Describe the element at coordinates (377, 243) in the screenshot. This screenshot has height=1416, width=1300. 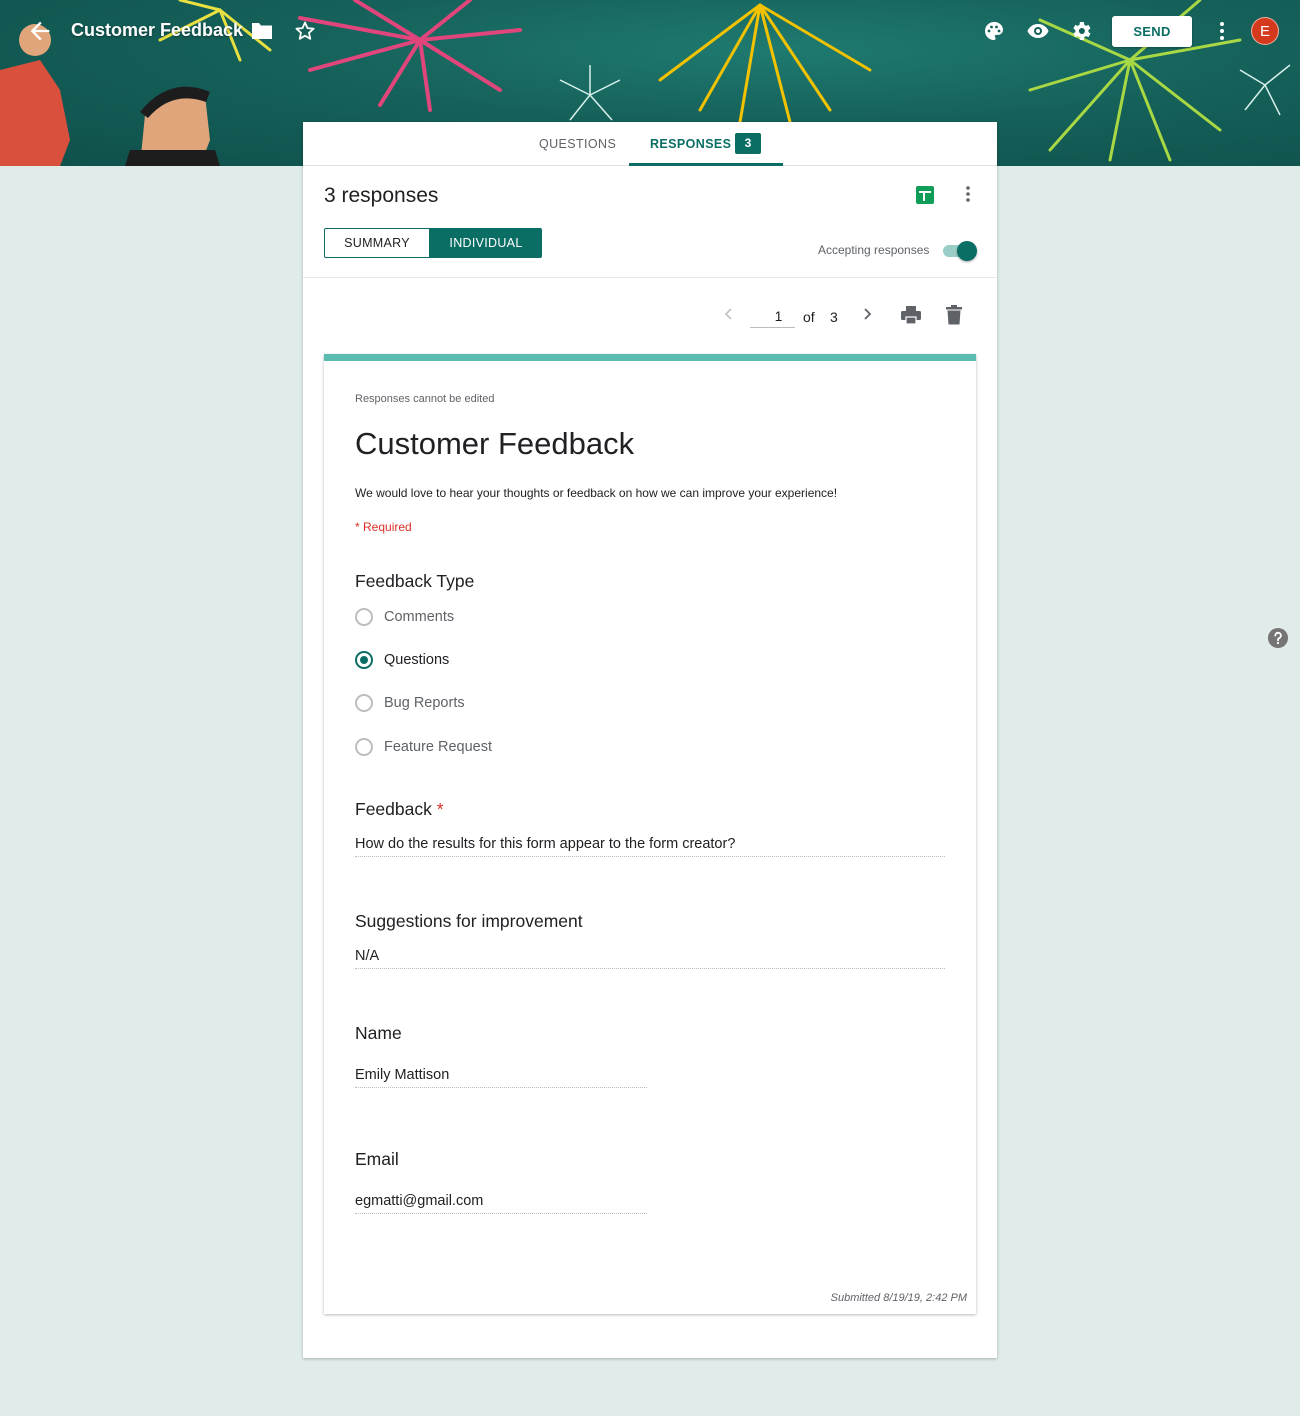
I see `summary-button: SUMMARY` at that location.